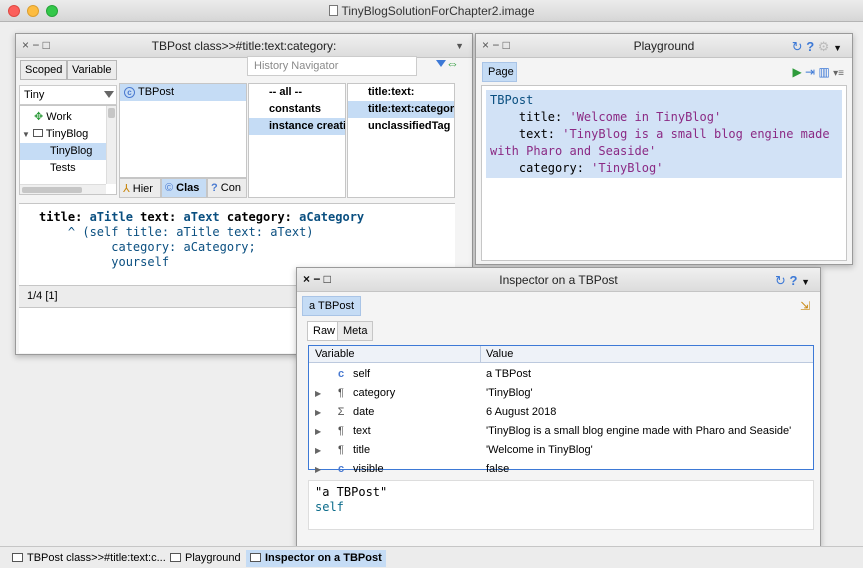  Describe the element at coordinates (664, 46) in the screenshot. I see `playground-titlebar: × − □ Playground ↻ ? ⚙ ▼` at that location.